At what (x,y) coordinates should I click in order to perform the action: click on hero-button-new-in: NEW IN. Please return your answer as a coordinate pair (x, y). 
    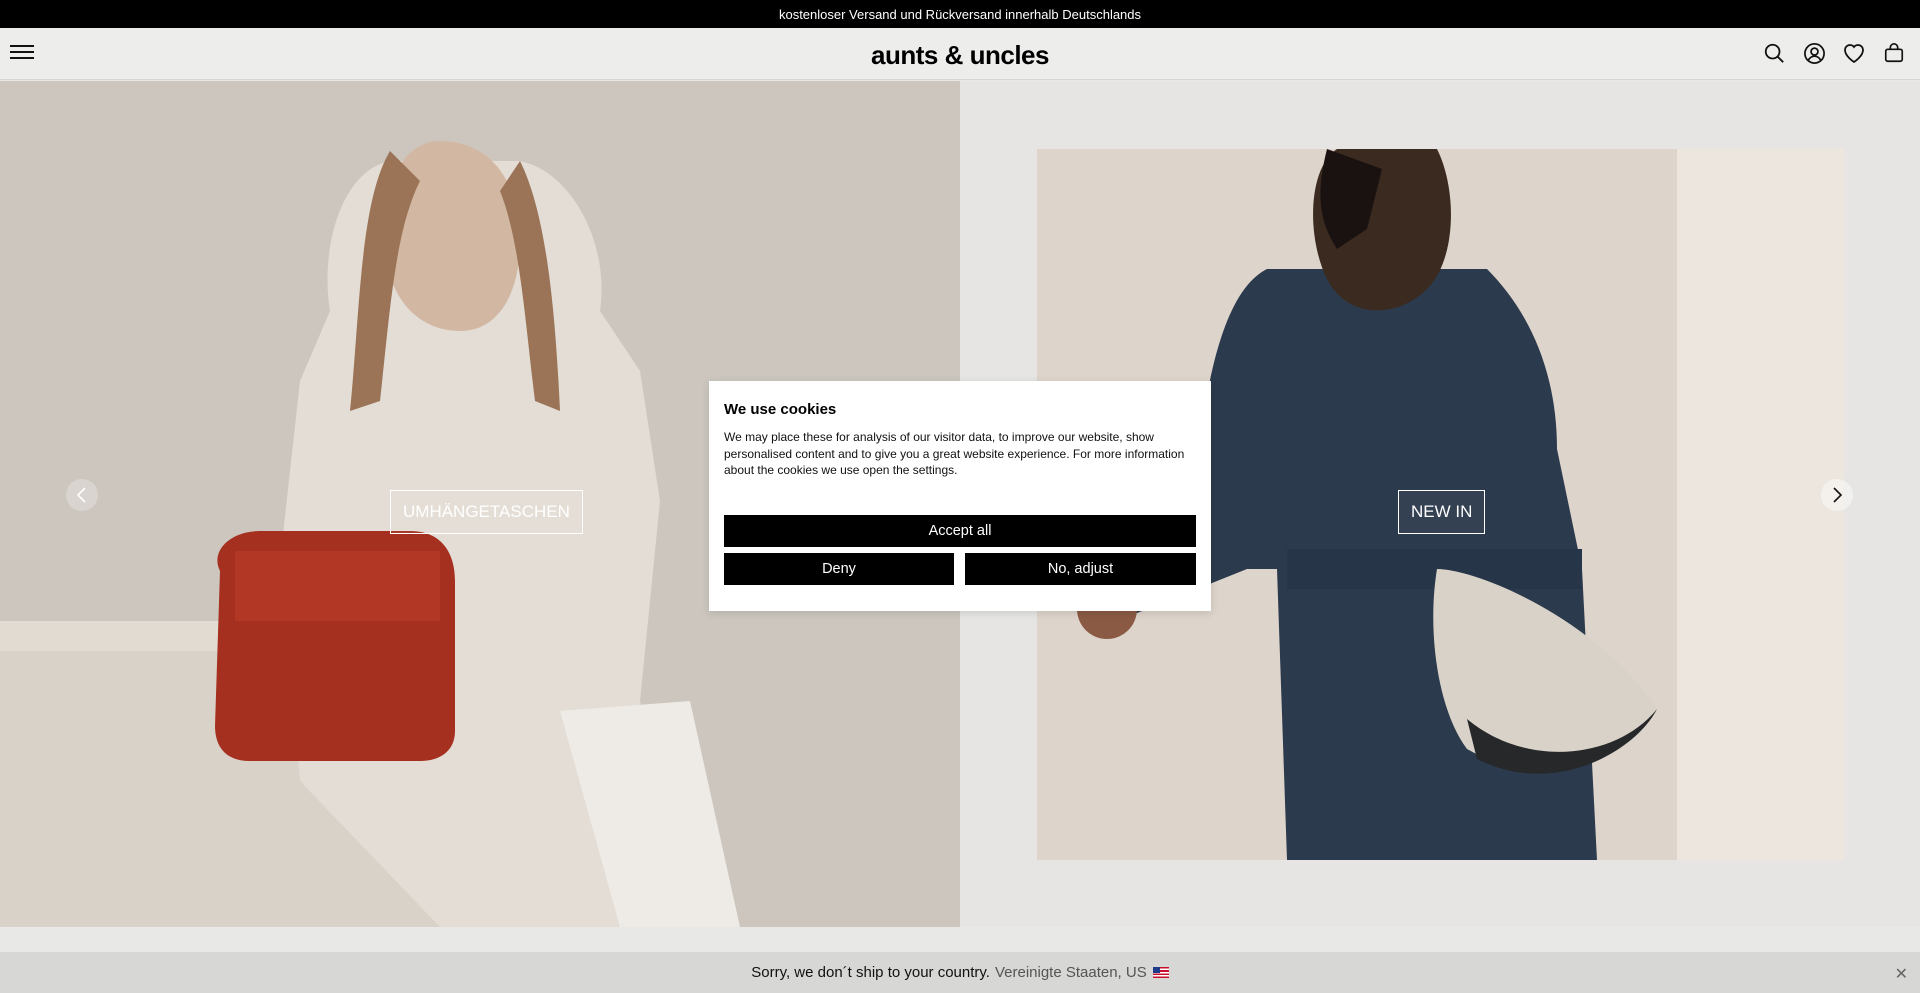
    Looking at the image, I should click on (1442, 512).